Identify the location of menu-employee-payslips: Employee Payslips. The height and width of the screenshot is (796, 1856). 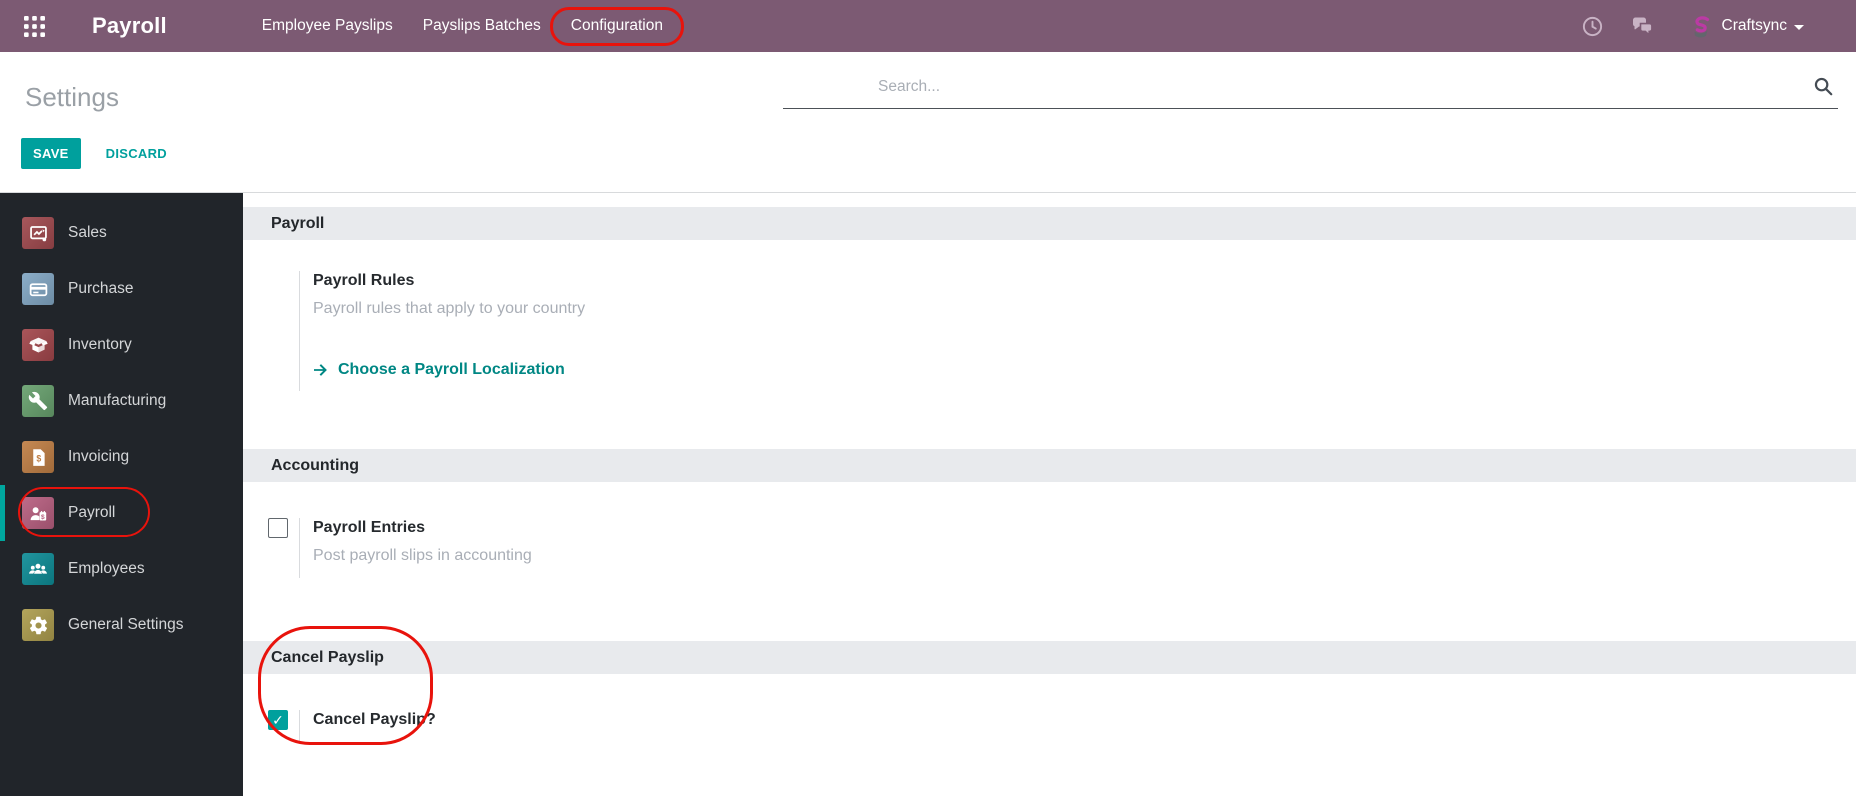
(327, 26).